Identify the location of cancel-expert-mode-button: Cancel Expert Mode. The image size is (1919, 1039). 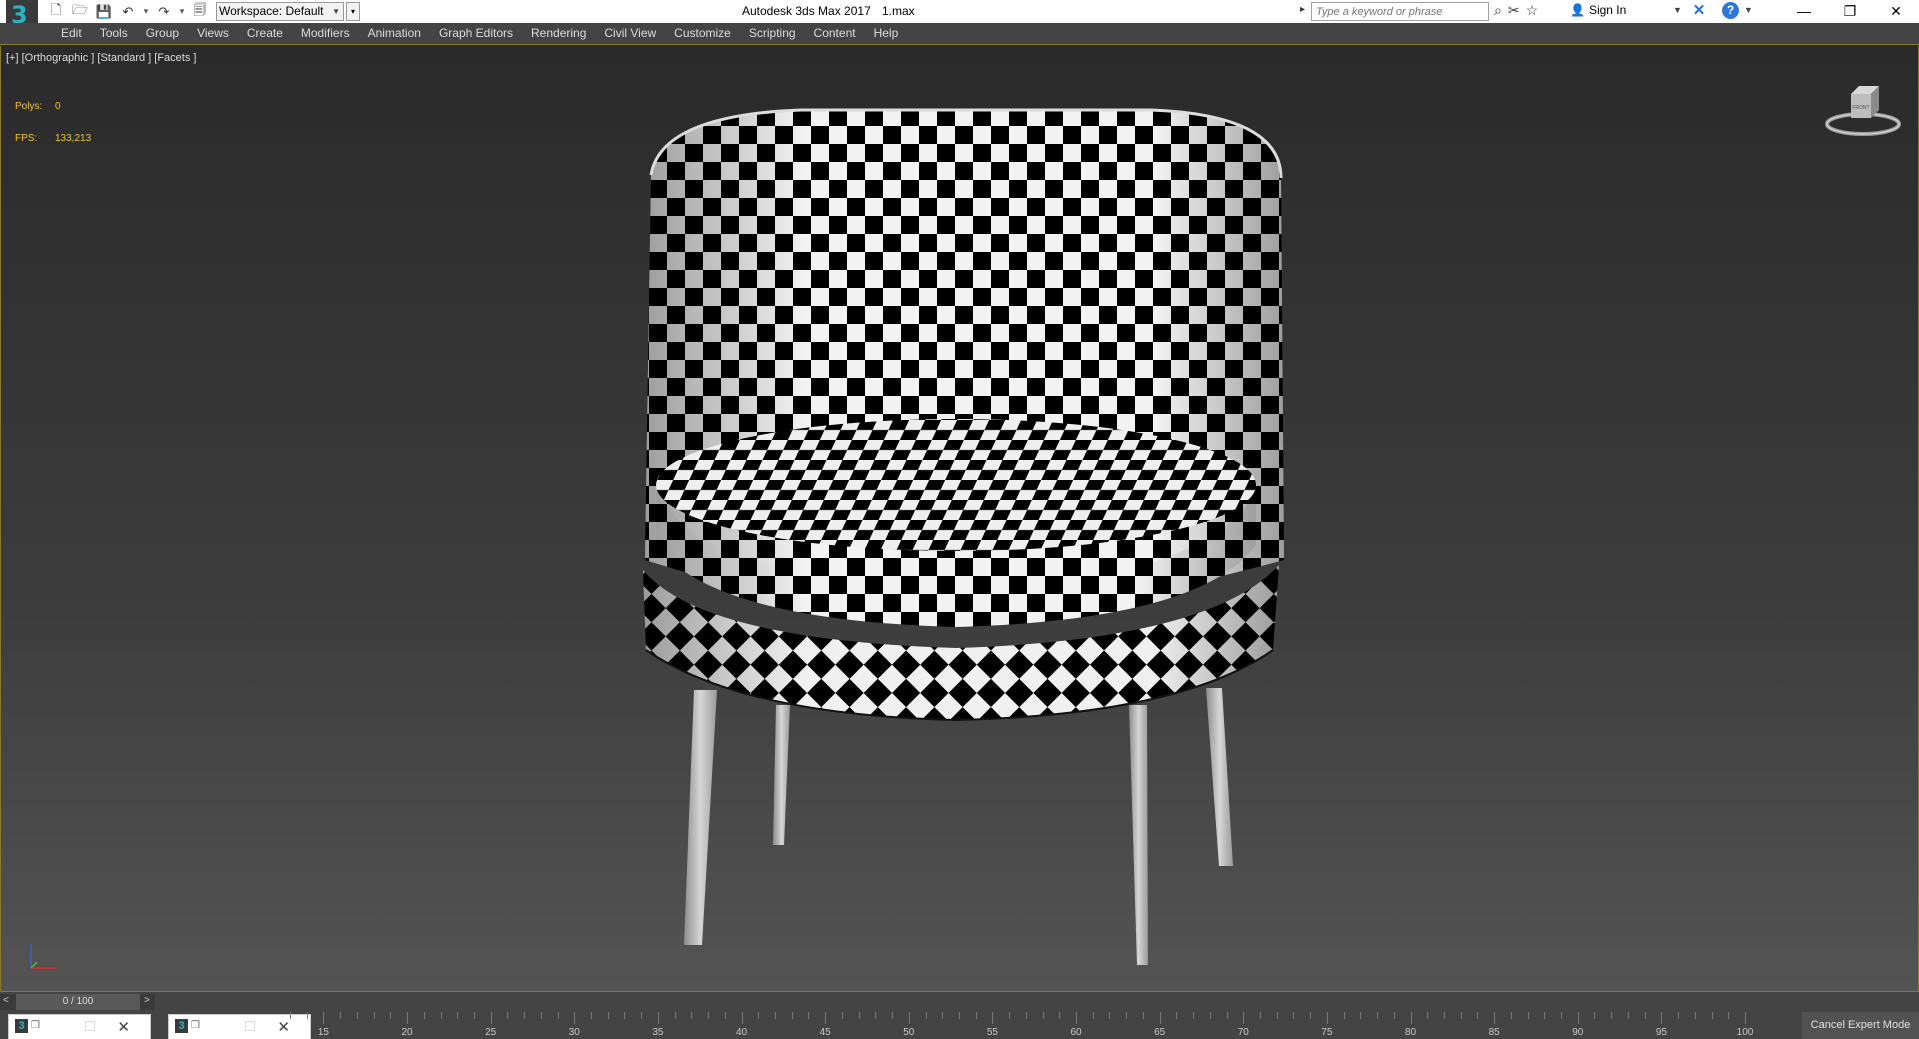
(1860, 1025).